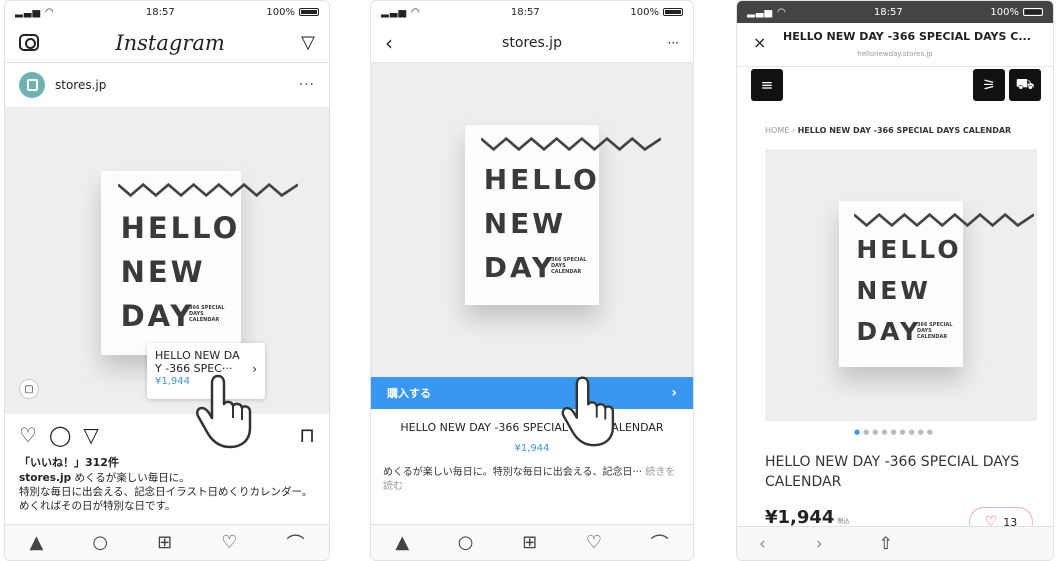  What do you see at coordinates (194, 368) in the screenshot?
I see `tag-title-line2: Y -366 SPEC···` at bounding box center [194, 368].